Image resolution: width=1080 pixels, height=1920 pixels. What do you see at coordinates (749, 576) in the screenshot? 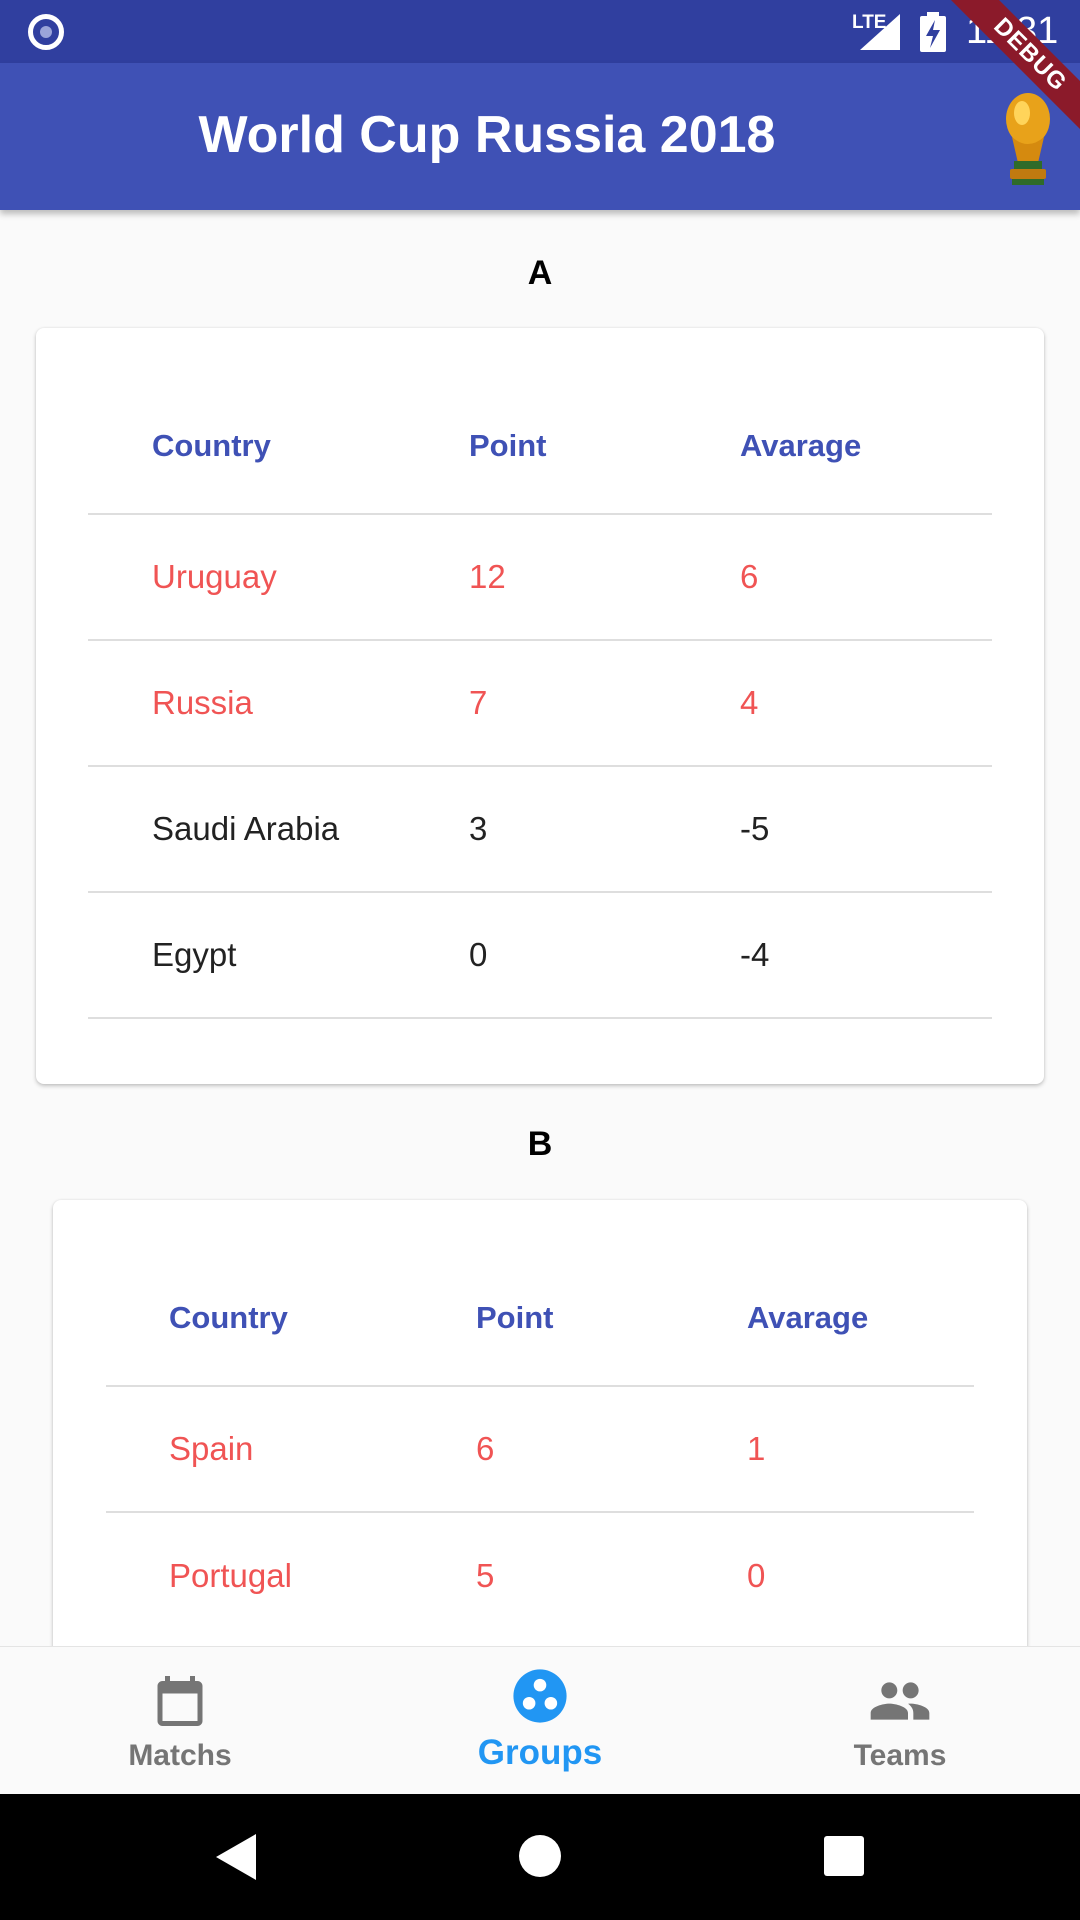
I see `average-cell: 6` at bounding box center [749, 576].